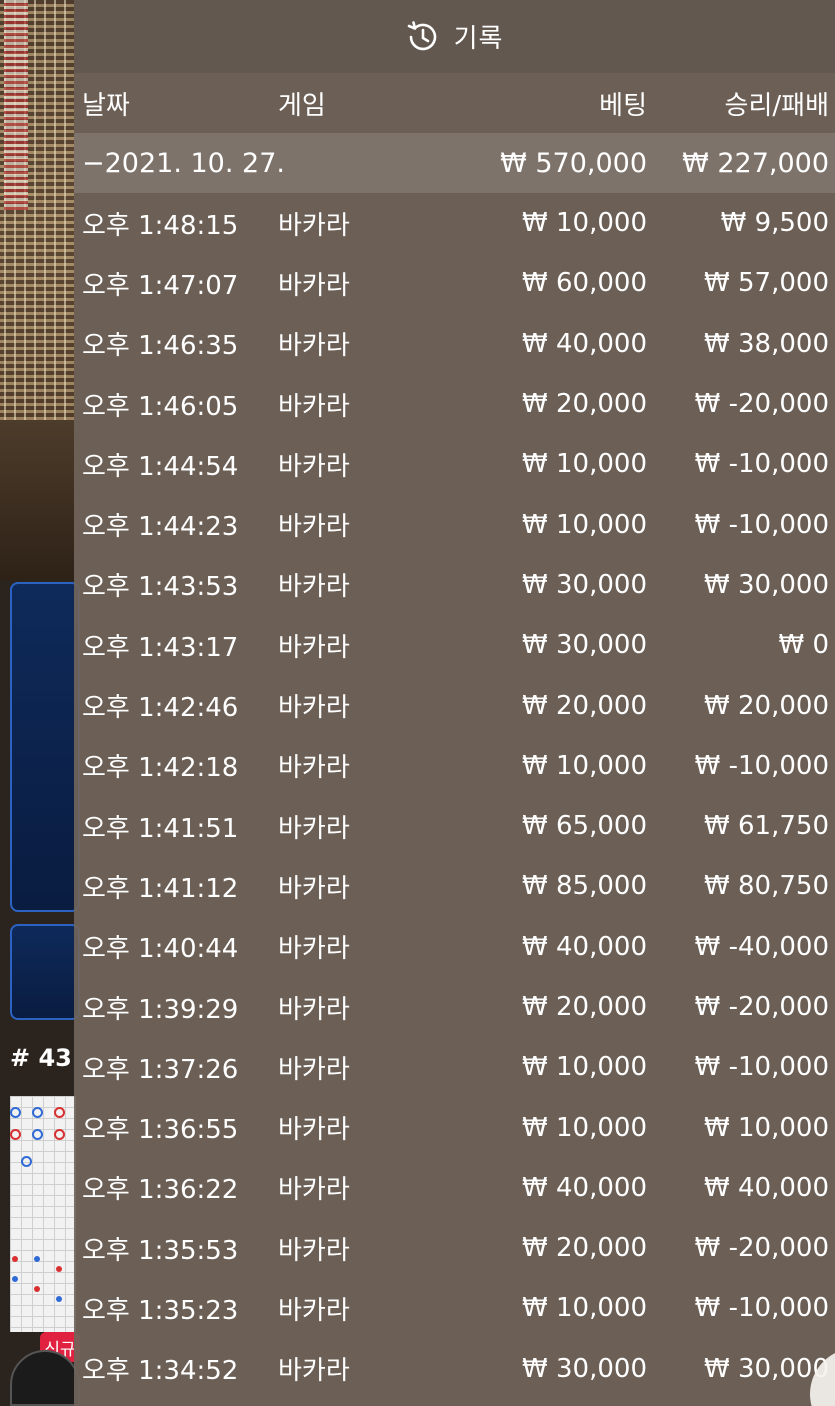 The width and height of the screenshot is (835, 1406). I want to click on row-time: 오후 1:48:15, so click(160, 225).